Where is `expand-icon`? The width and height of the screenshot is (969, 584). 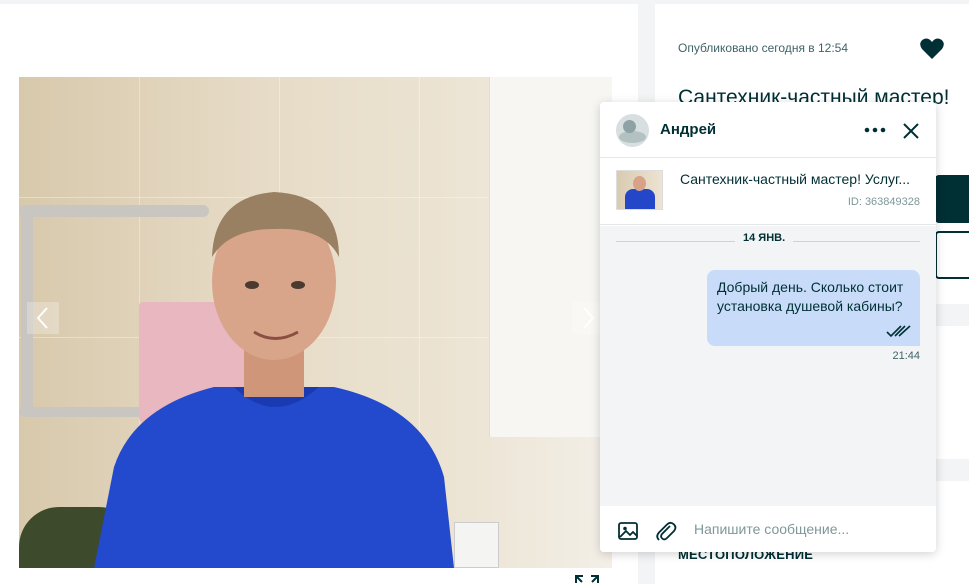 expand-icon is located at coordinates (587, 578).